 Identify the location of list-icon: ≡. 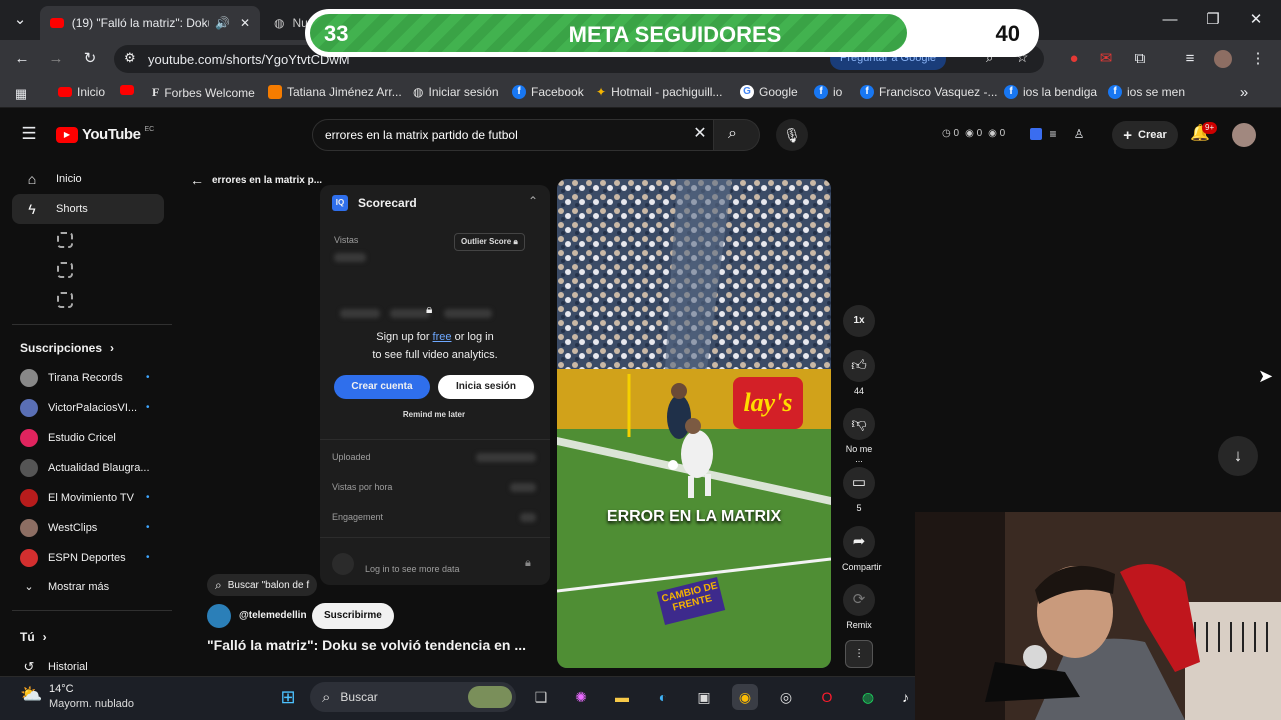
(1053, 134).